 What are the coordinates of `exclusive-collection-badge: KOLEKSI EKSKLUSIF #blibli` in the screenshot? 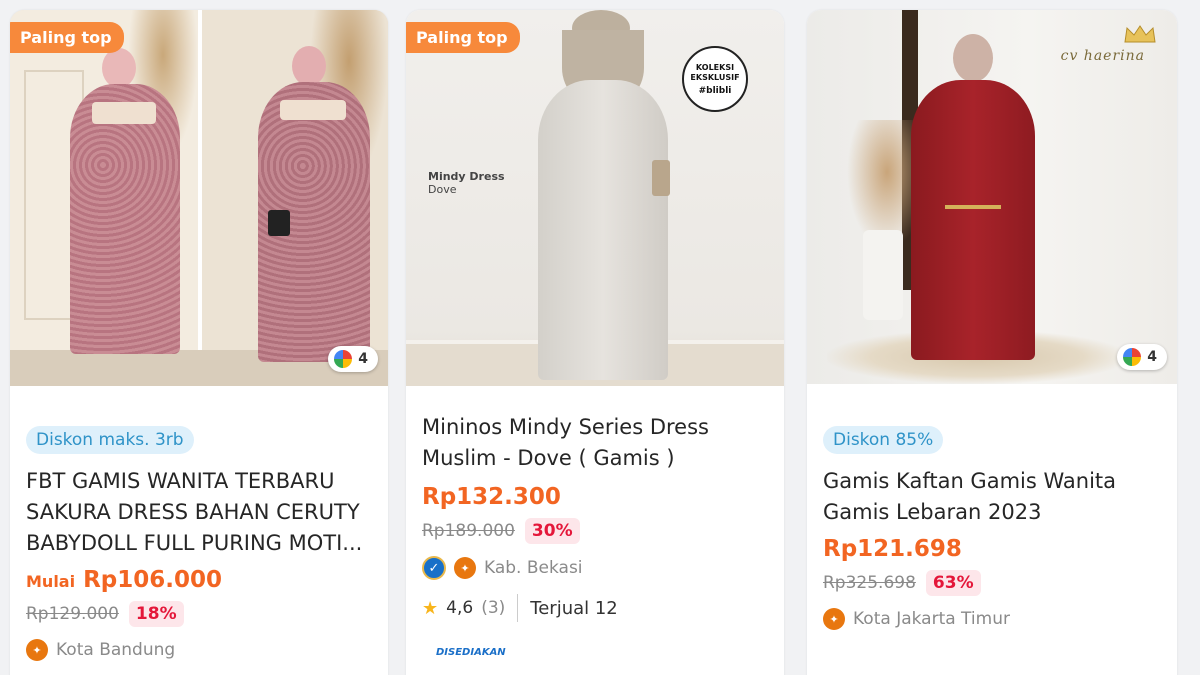 It's located at (715, 79).